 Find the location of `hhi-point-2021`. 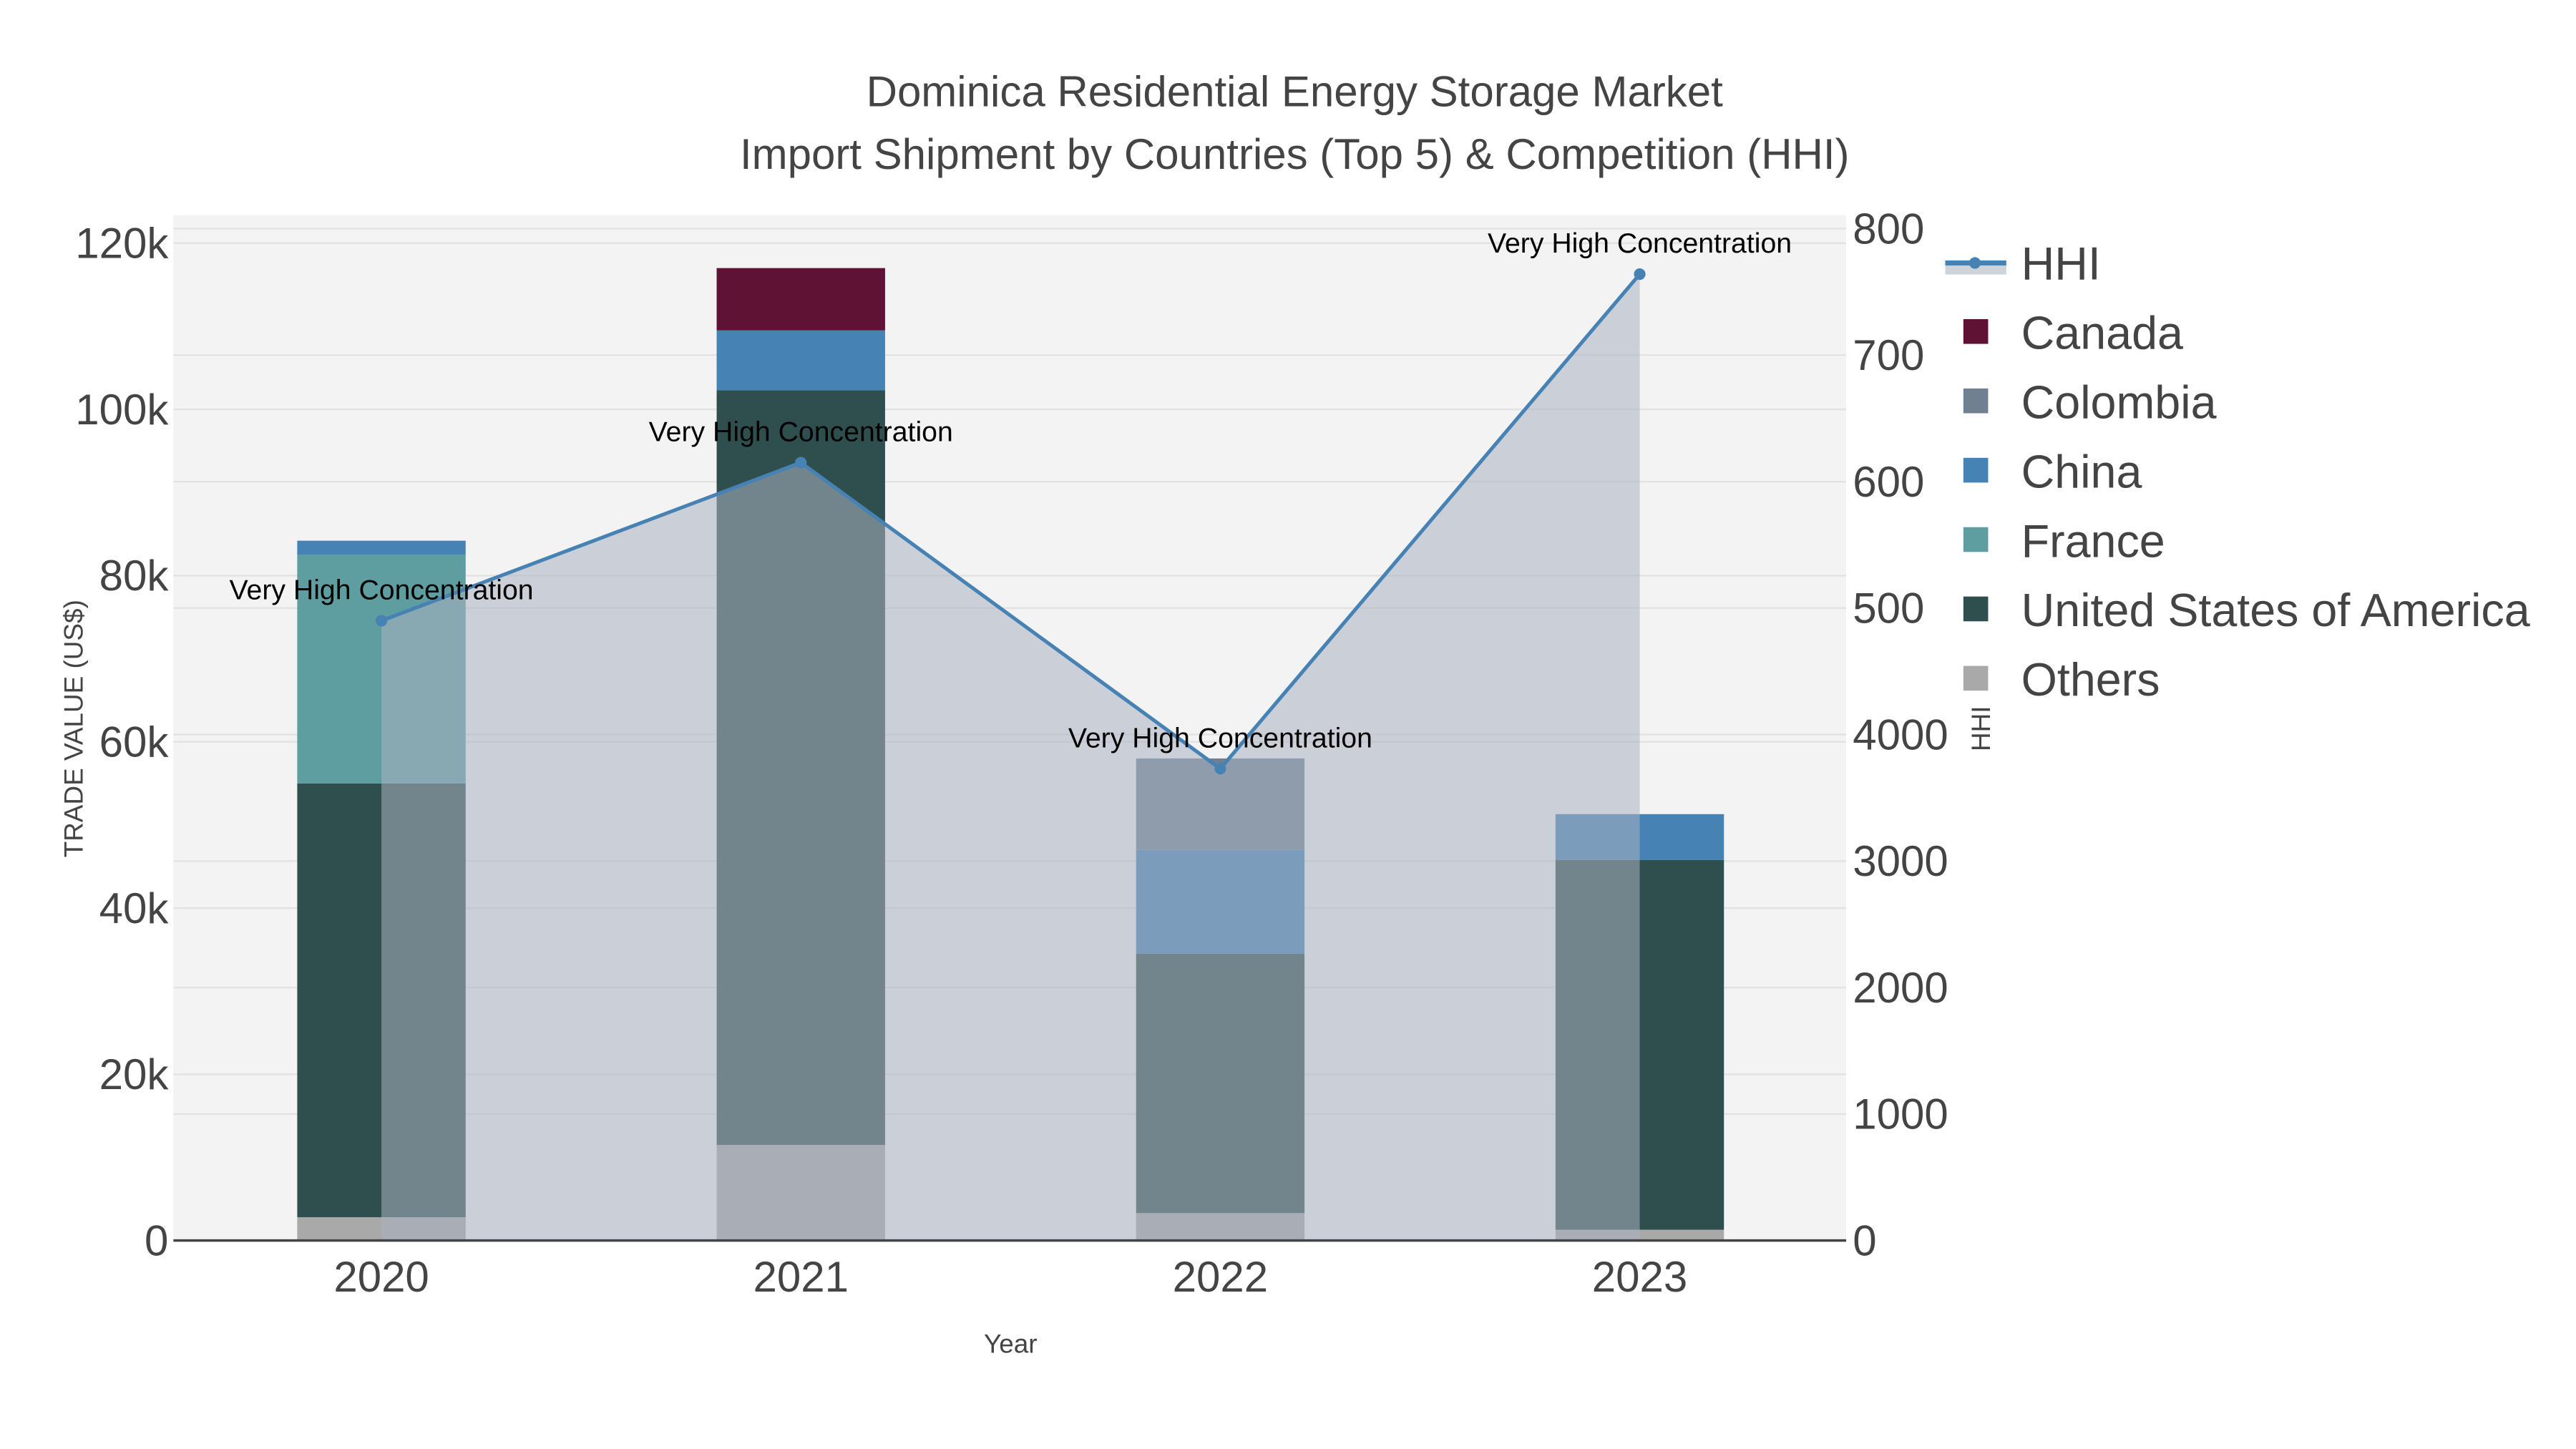

hhi-point-2021 is located at coordinates (801, 463).